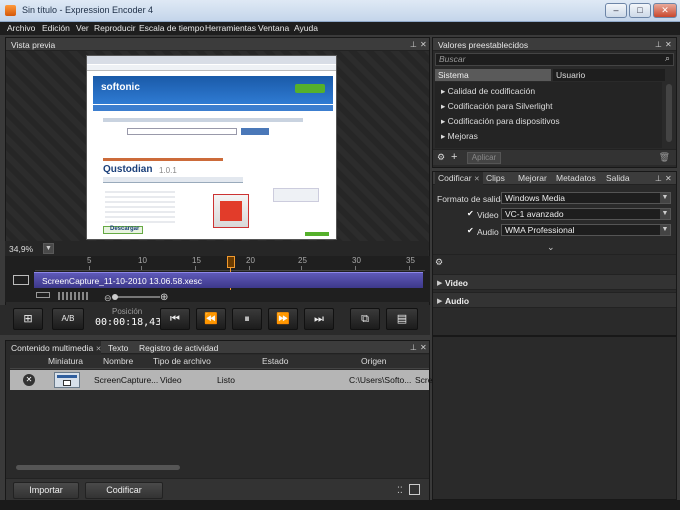  What do you see at coordinates (211, 319) in the screenshot?
I see `step-back-button: ⏪` at bounding box center [211, 319].